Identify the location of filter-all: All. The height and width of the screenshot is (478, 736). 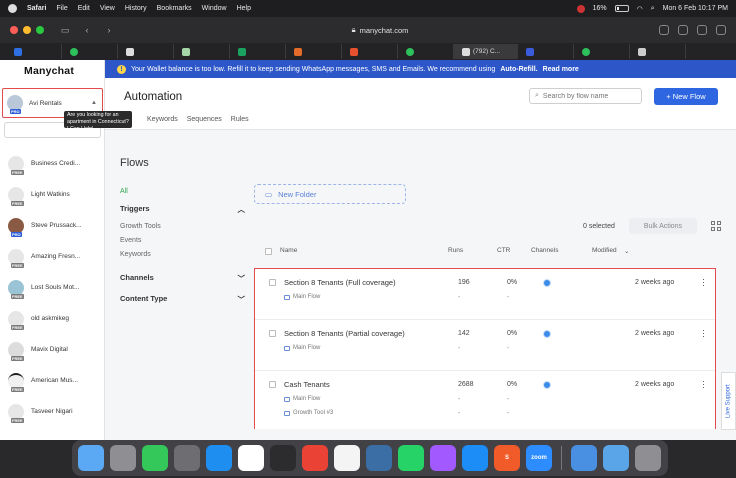
(182, 191).